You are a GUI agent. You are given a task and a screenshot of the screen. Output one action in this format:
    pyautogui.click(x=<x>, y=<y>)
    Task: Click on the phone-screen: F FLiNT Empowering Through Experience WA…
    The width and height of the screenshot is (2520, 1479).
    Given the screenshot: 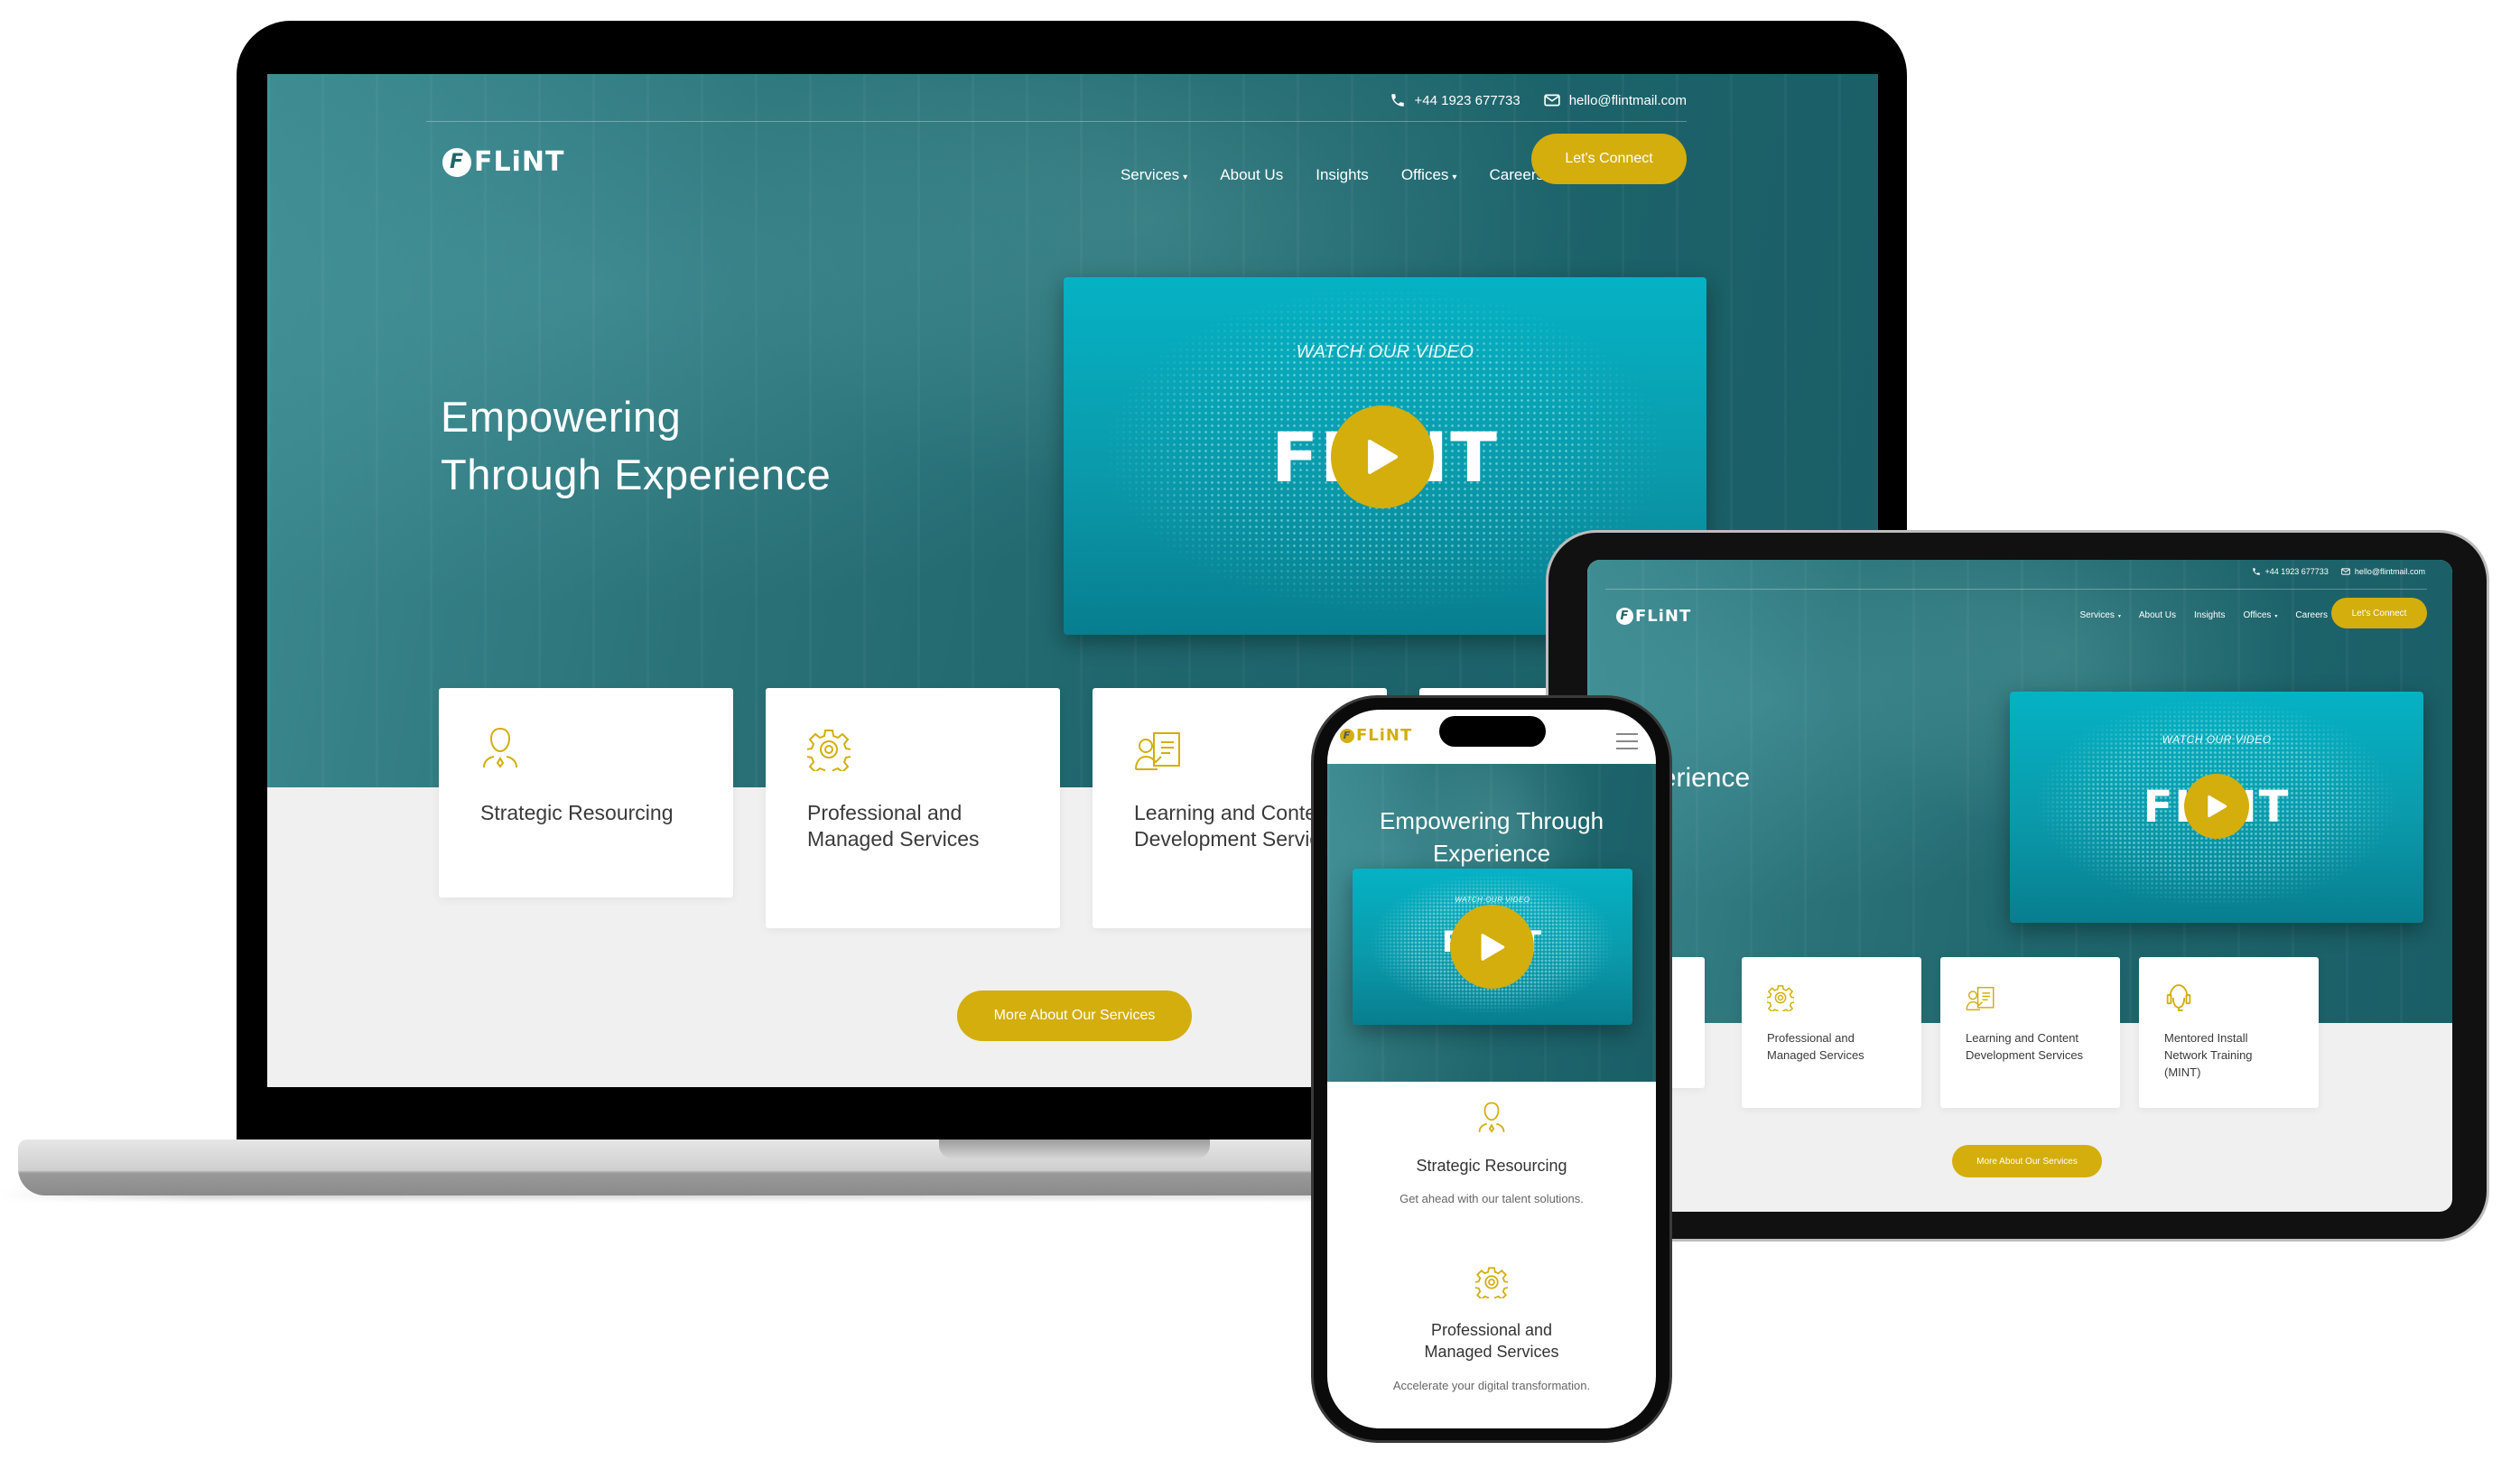 What is the action you would take?
    pyautogui.click(x=1491, y=1069)
    